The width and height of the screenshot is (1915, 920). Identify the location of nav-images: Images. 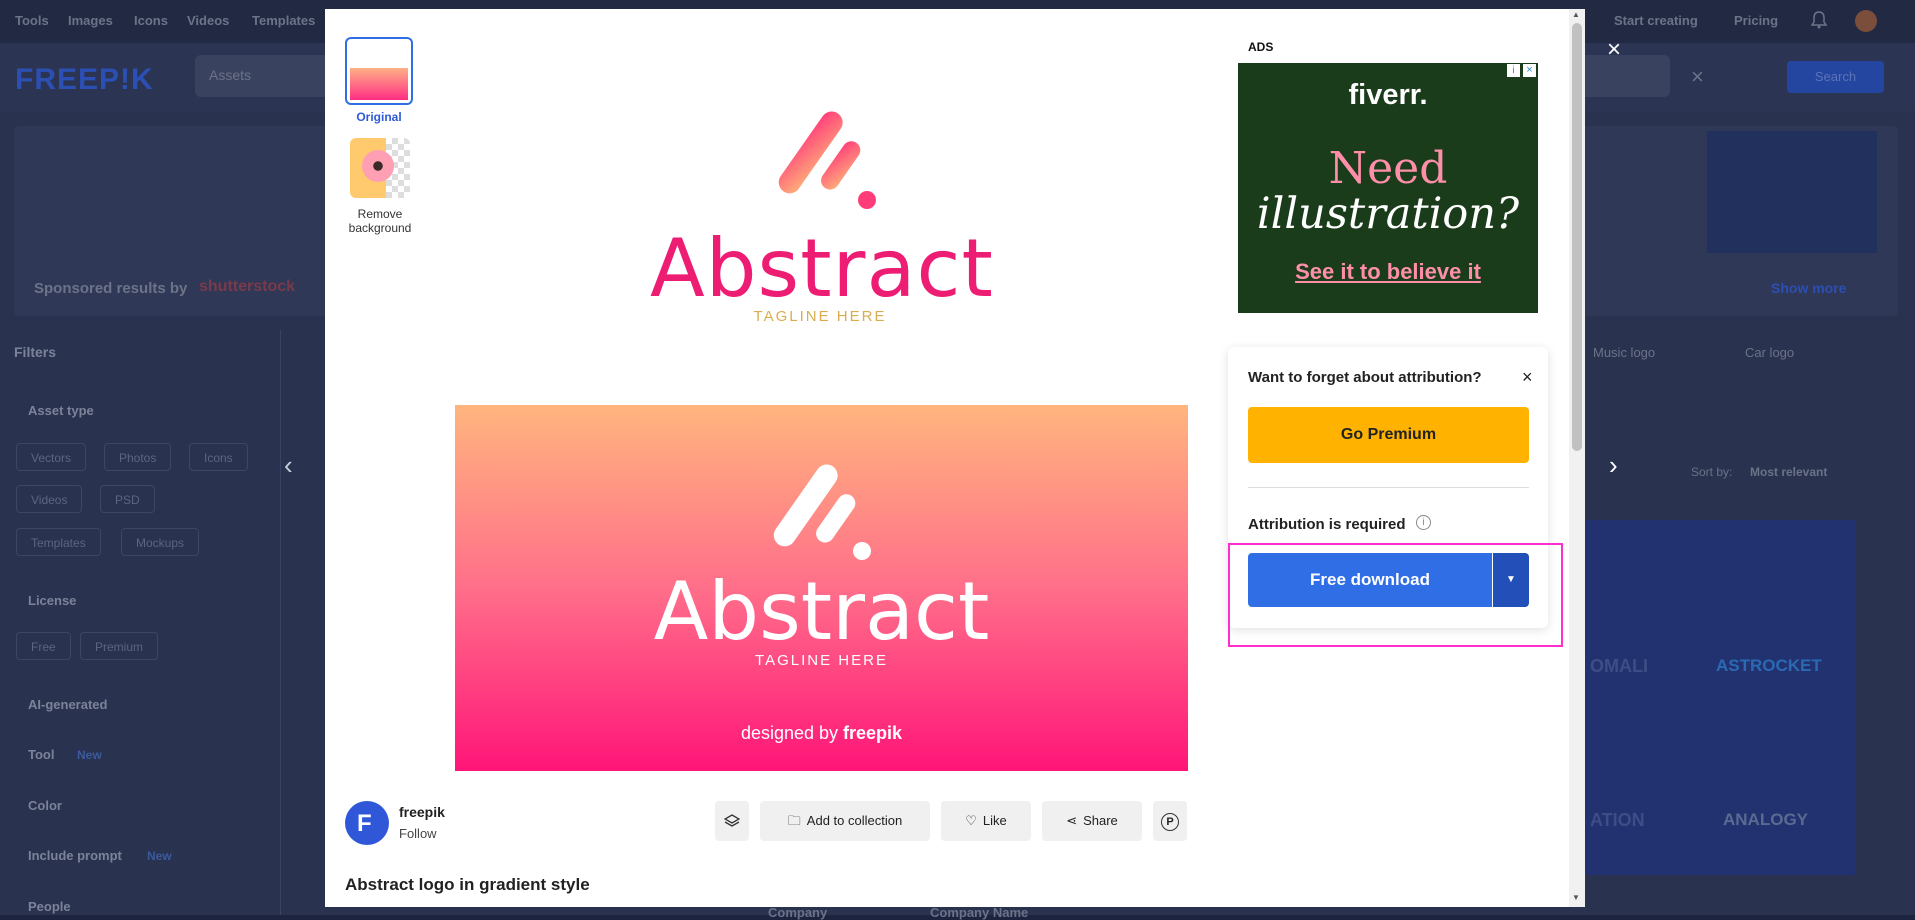
(90, 20).